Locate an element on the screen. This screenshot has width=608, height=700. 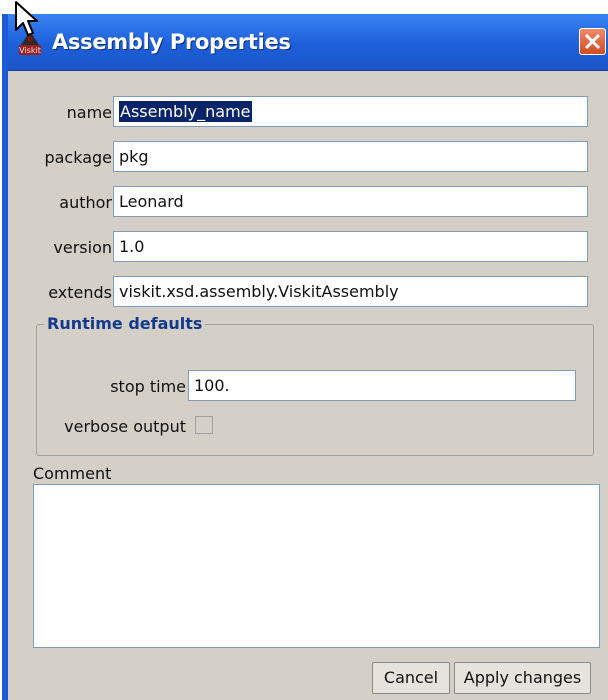
svg-text: Viskit is located at coordinates (30, 50).